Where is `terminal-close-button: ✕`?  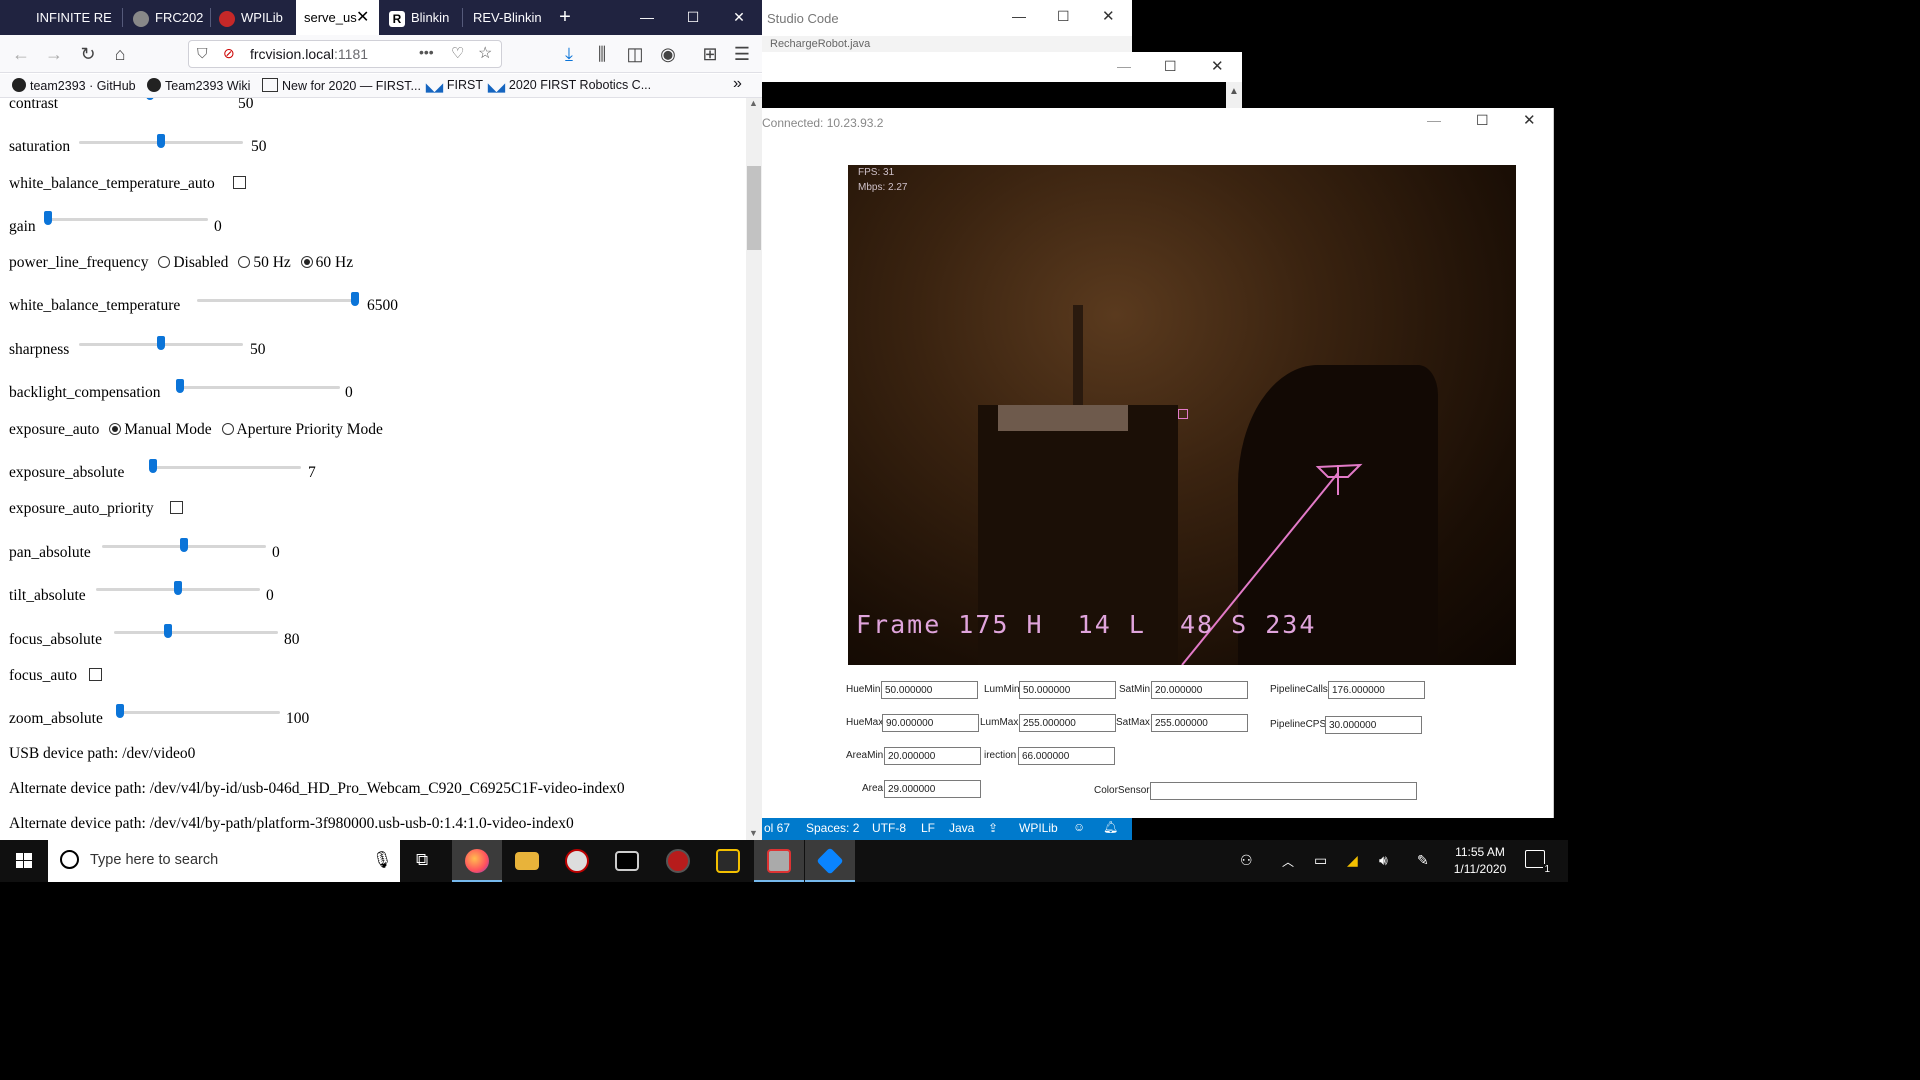
terminal-close-button: ✕ is located at coordinates (1217, 66).